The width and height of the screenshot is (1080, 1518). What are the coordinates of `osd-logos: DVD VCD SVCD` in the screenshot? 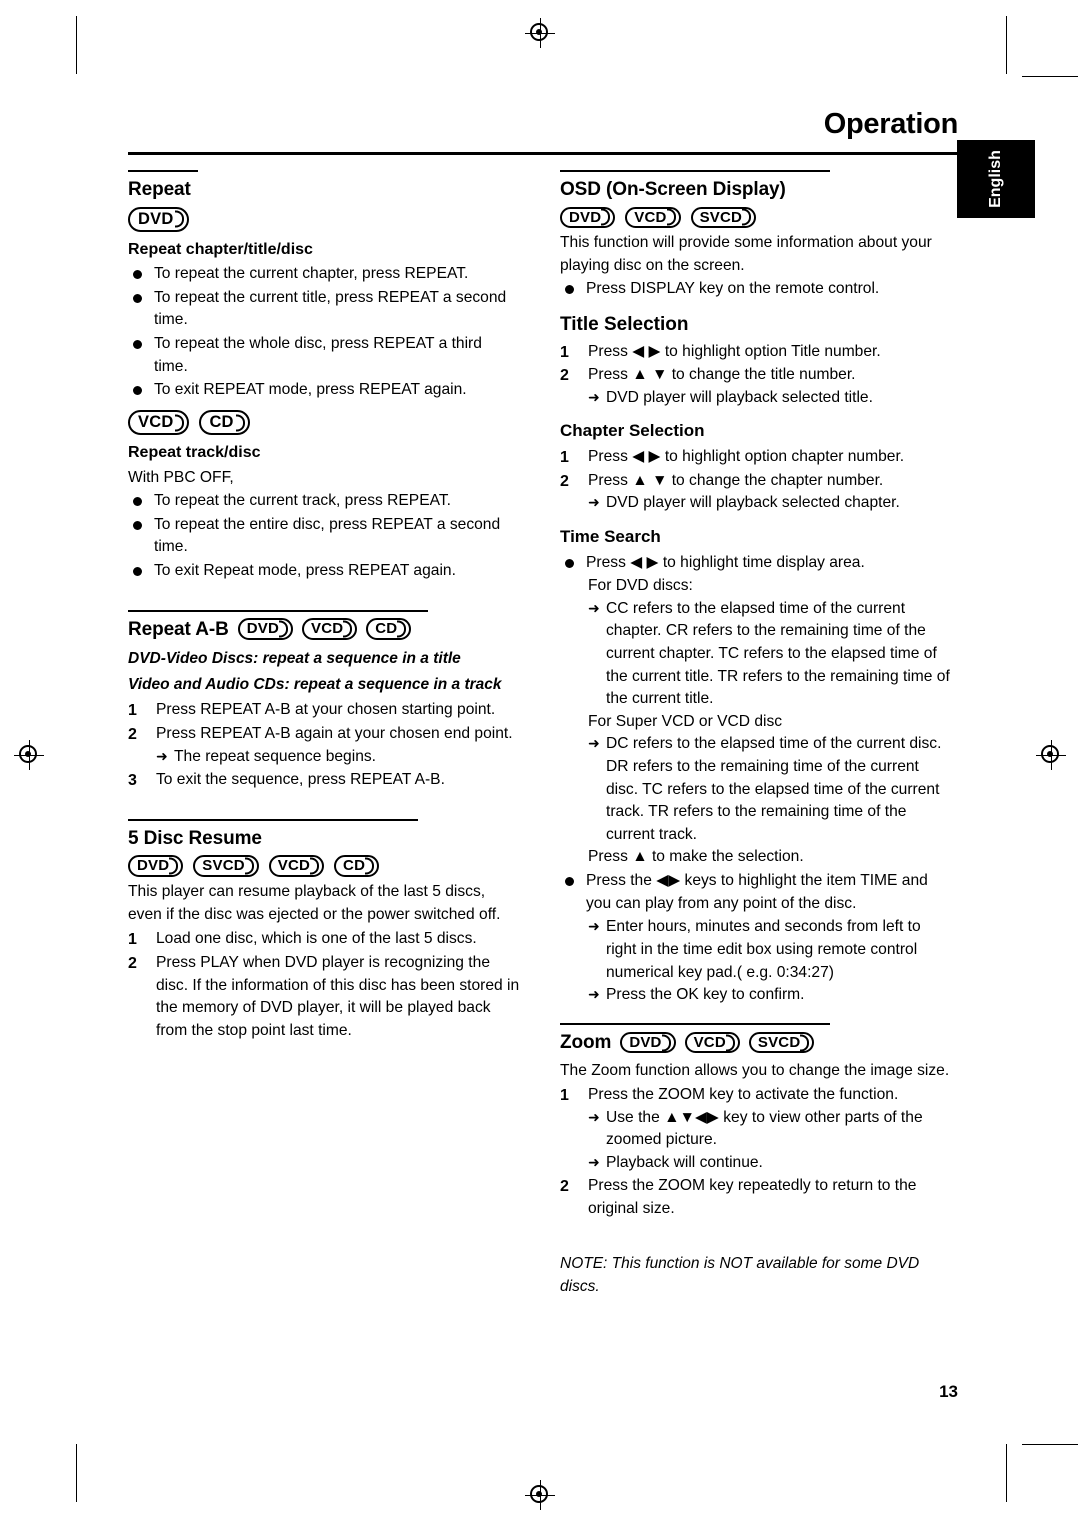 It's located at (756, 217).